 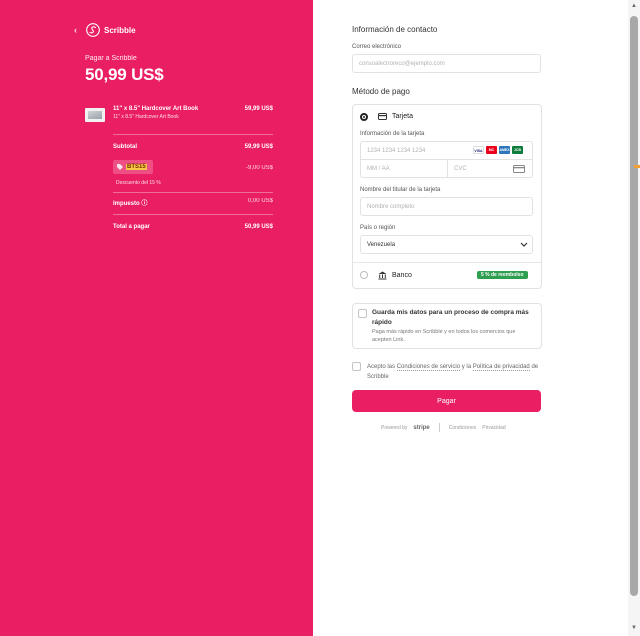 What do you see at coordinates (519, 169) in the screenshot?
I see `cvc-card-icon` at bounding box center [519, 169].